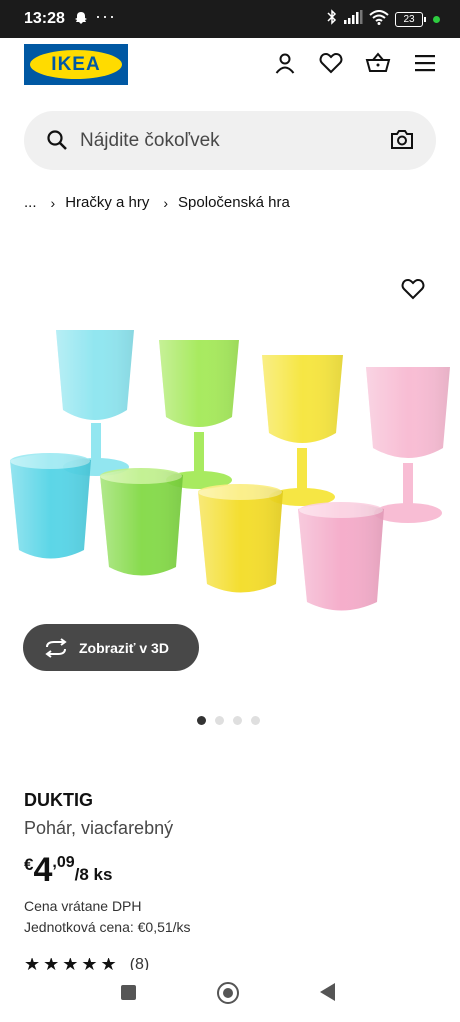 This screenshot has height=1022, width=460. I want to click on rating-stars-icon: ★★★★★, so click(72, 964).